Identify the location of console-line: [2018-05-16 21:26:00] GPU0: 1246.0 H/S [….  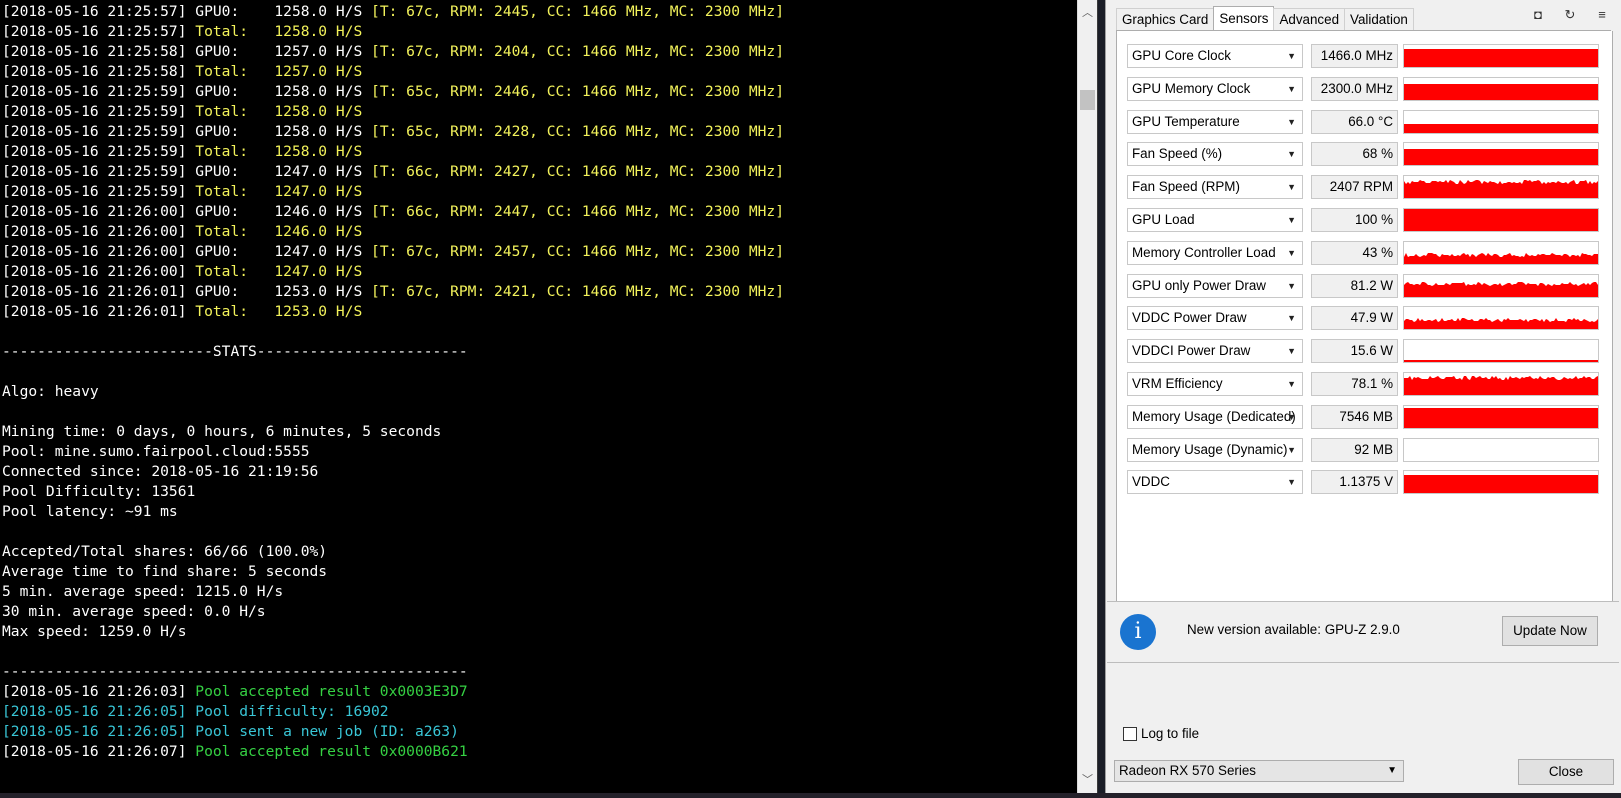
(538, 212).